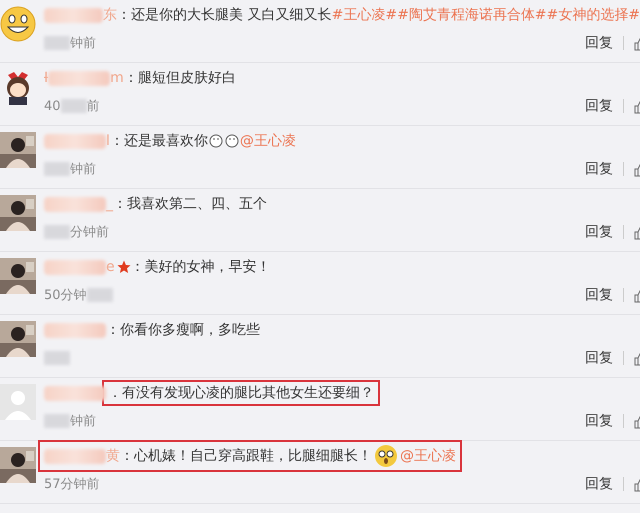 The image size is (640, 513). I want to click on comment-text: ：美好的女神，早安！, so click(200, 267).